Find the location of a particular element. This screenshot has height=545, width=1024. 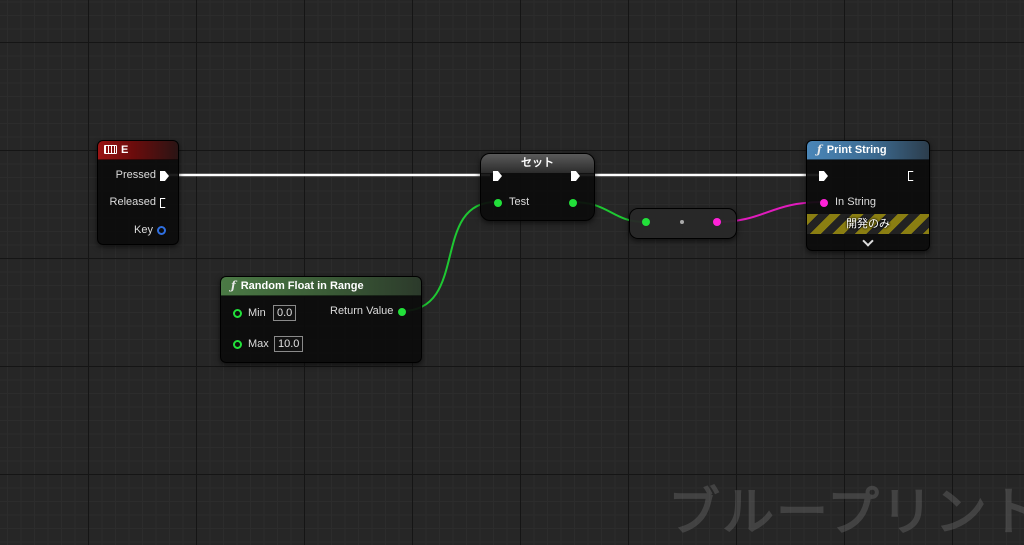

print-node-header: ƒ Print String is located at coordinates (868, 150).